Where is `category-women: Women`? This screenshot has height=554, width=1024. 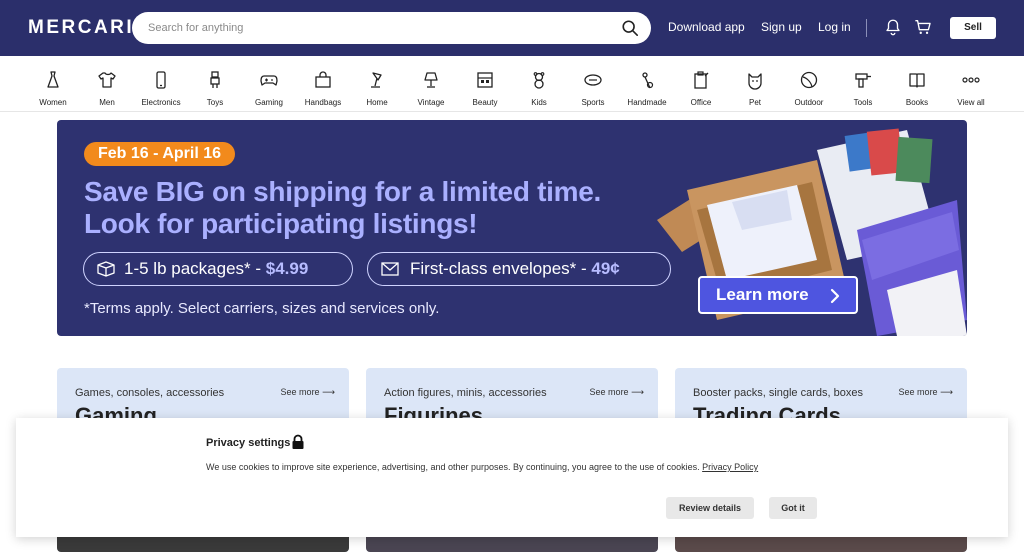
category-women: Women is located at coordinates (53, 88).